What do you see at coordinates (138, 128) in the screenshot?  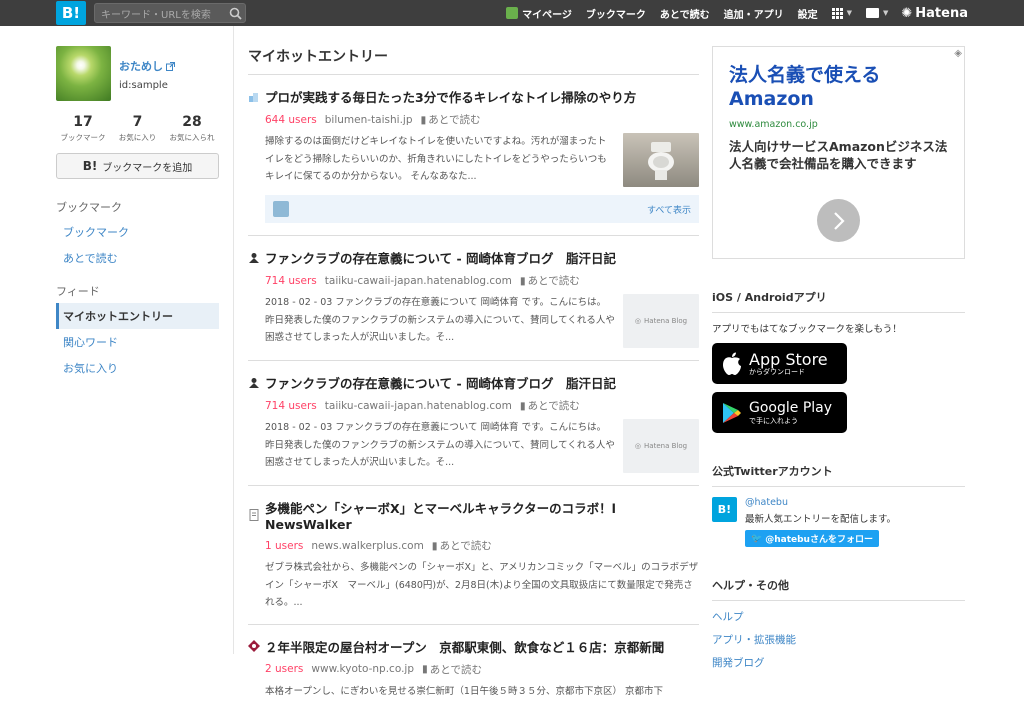 I see `stat-favorites: 7お気に入り` at bounding box center [138, 128].